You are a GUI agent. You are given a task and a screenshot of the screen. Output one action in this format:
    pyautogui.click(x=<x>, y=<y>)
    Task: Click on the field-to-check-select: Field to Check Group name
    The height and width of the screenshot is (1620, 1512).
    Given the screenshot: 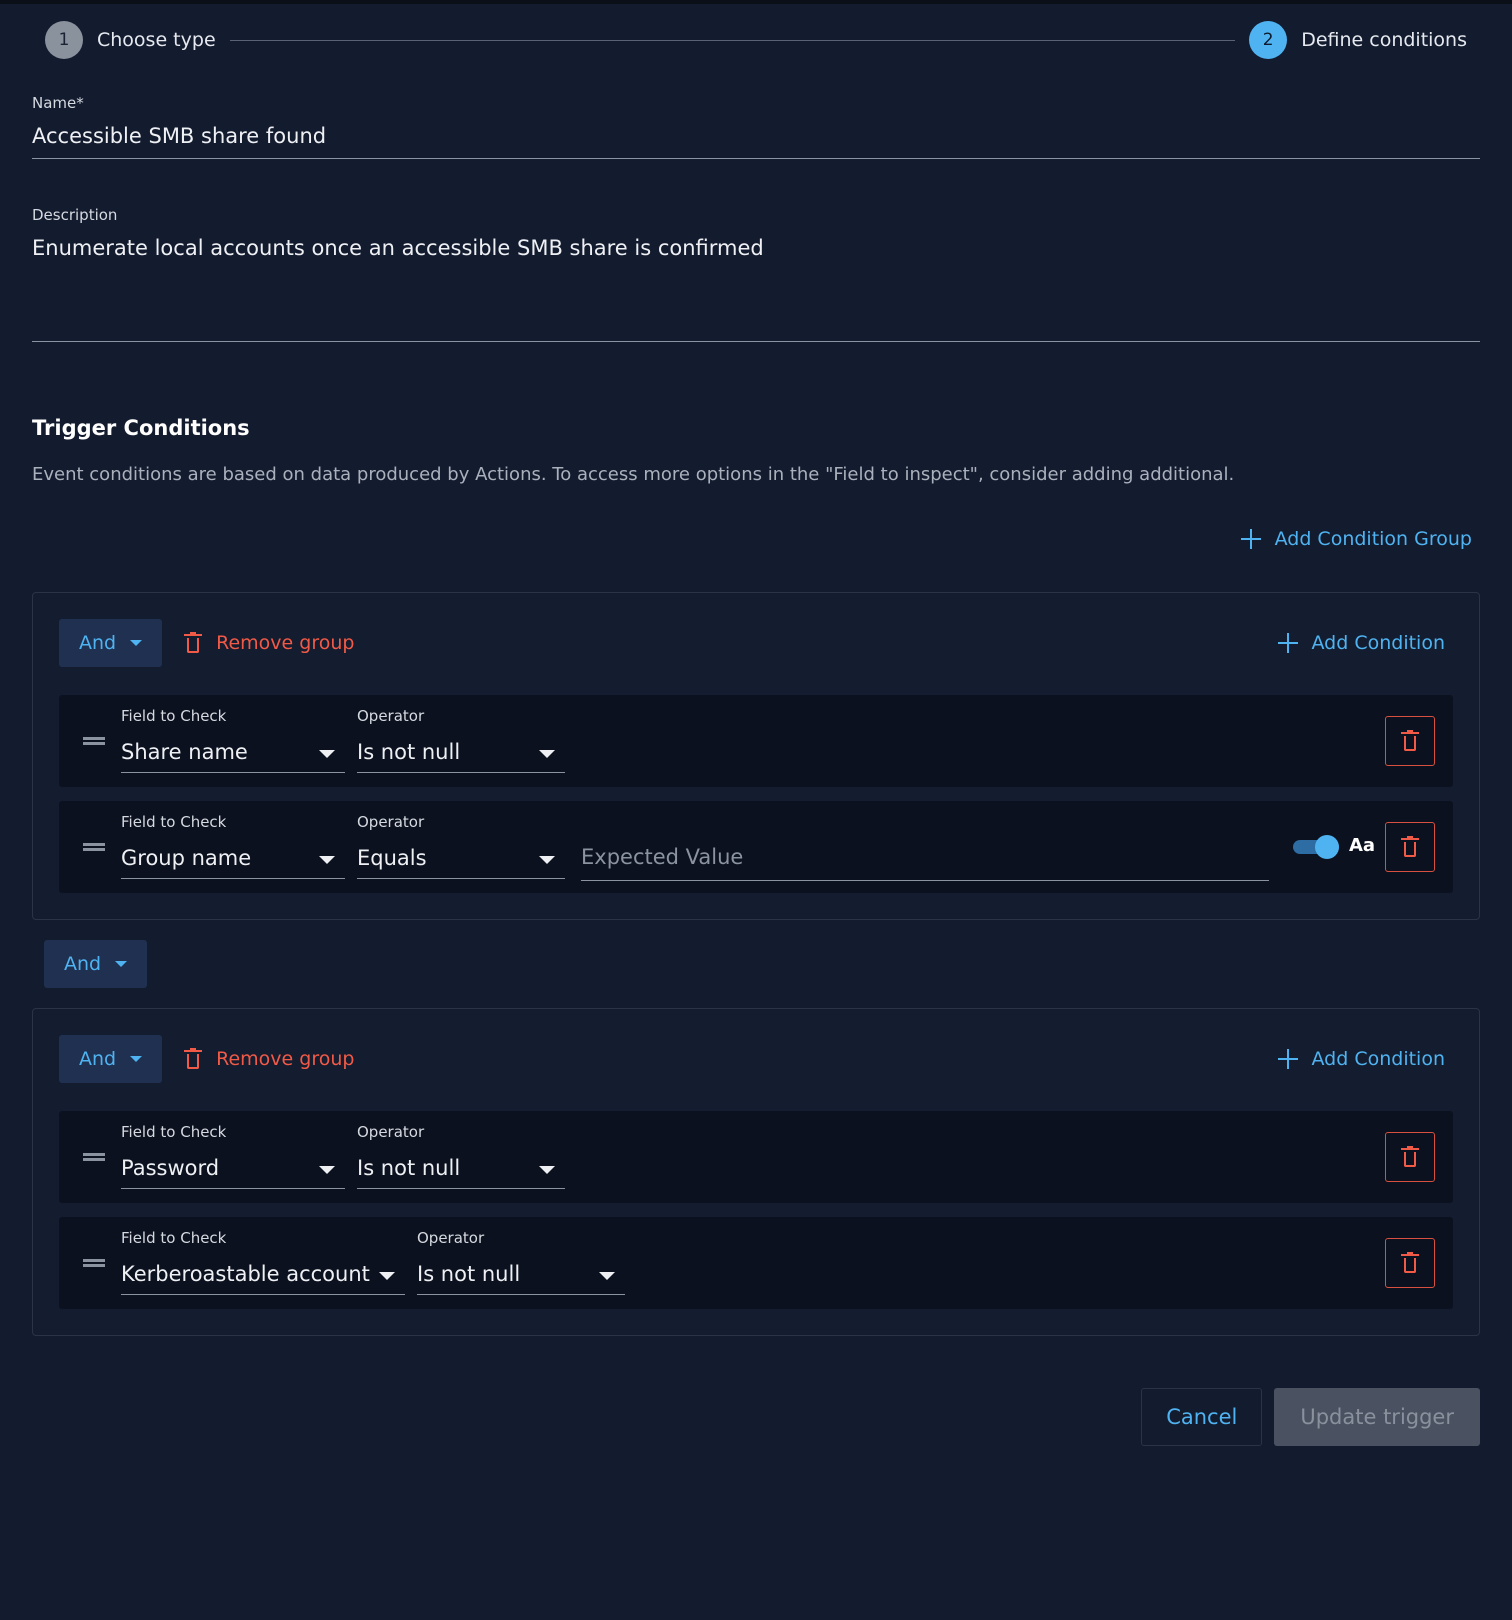 What is the action you would take?
    pyautogui.click(x=233, y=846)
    